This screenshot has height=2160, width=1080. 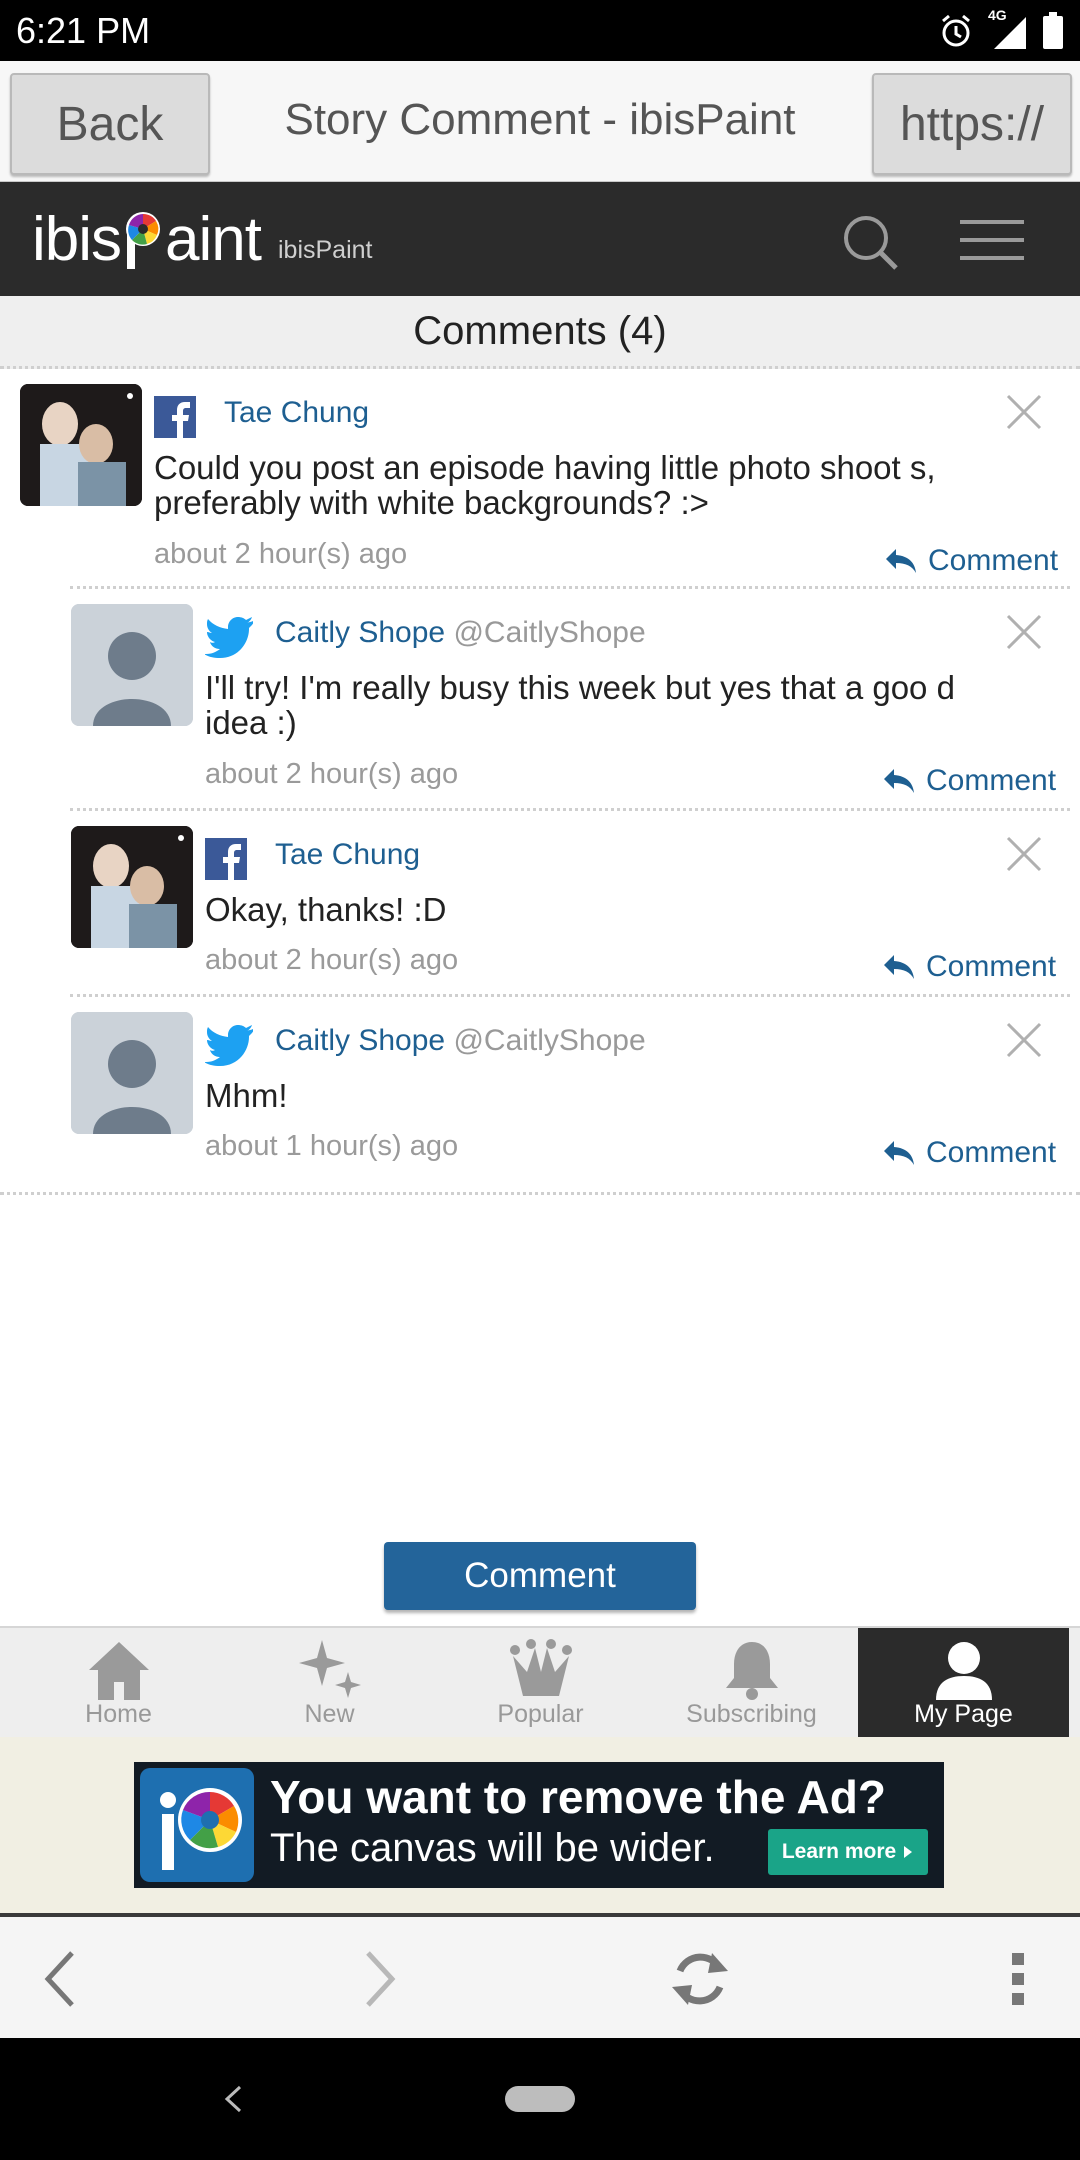 I want to click on logo-palette-icon, so click(x=143, y=239).